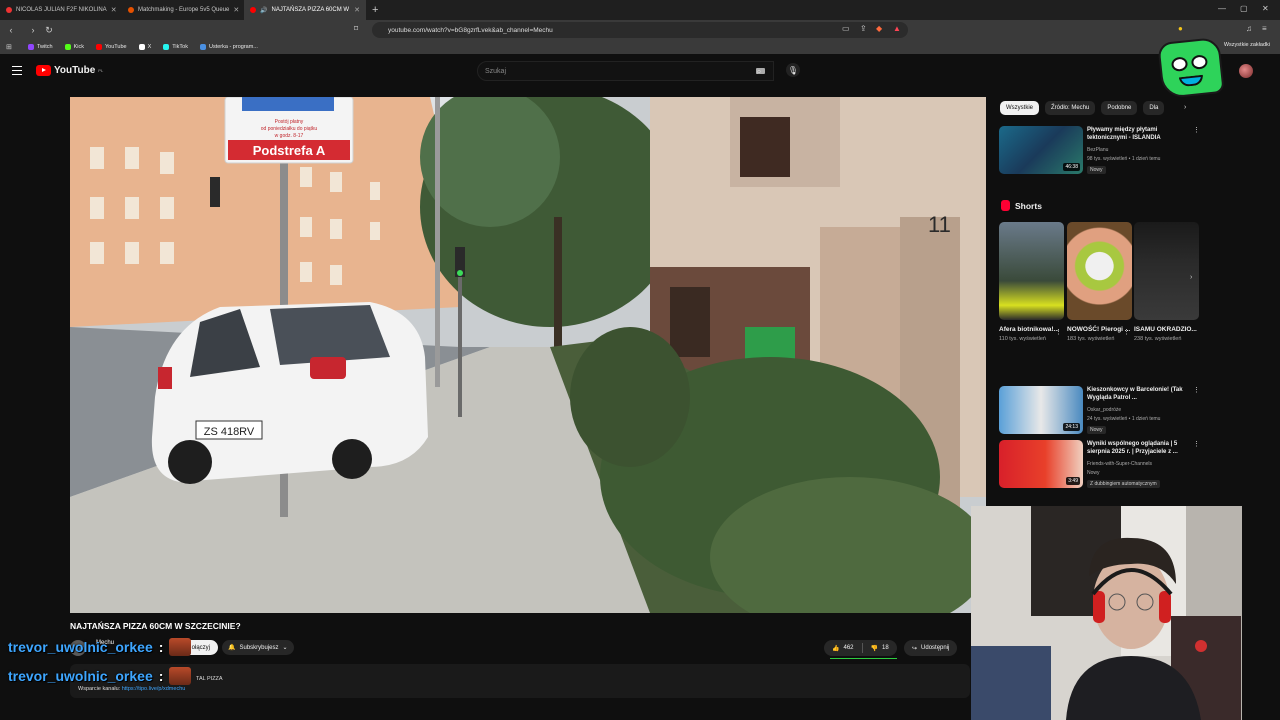  What do you see at coordinates (9, 47) in the screenshot?
I see `apps-grid-icon: ⊞` at bounding box center [9, 47].